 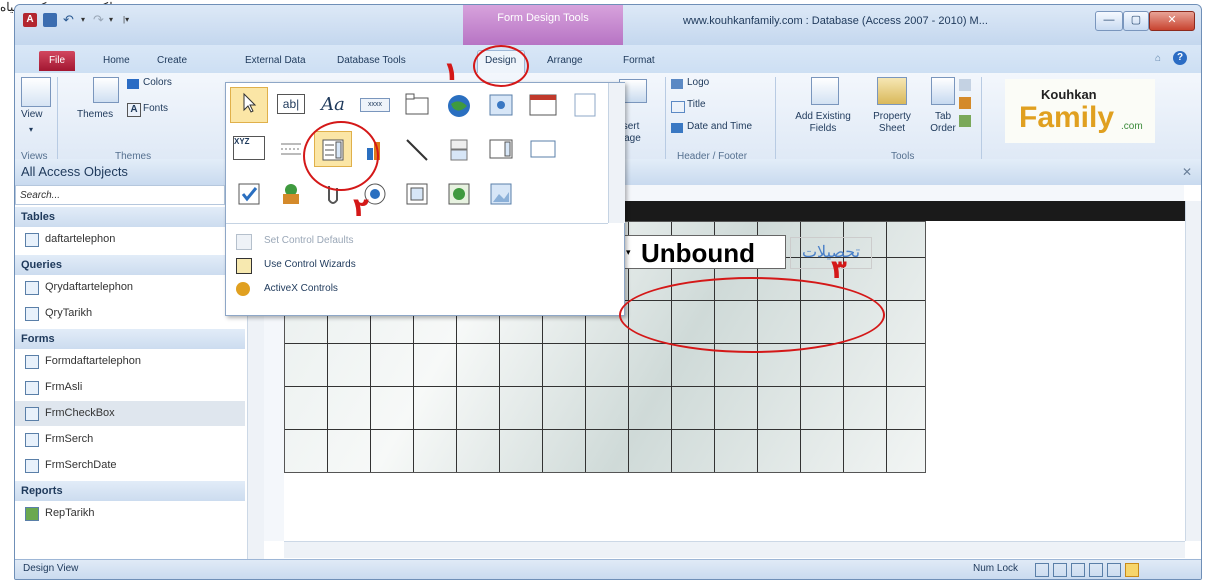 What do you see at coordinates (501, 105) in the screenshot?
I see `web-browser-control-icon` at bounding box center [501, 105].